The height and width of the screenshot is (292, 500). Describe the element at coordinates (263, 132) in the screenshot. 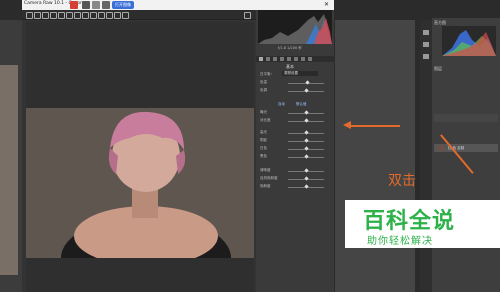

I see `slider-label: 高光` at that location.